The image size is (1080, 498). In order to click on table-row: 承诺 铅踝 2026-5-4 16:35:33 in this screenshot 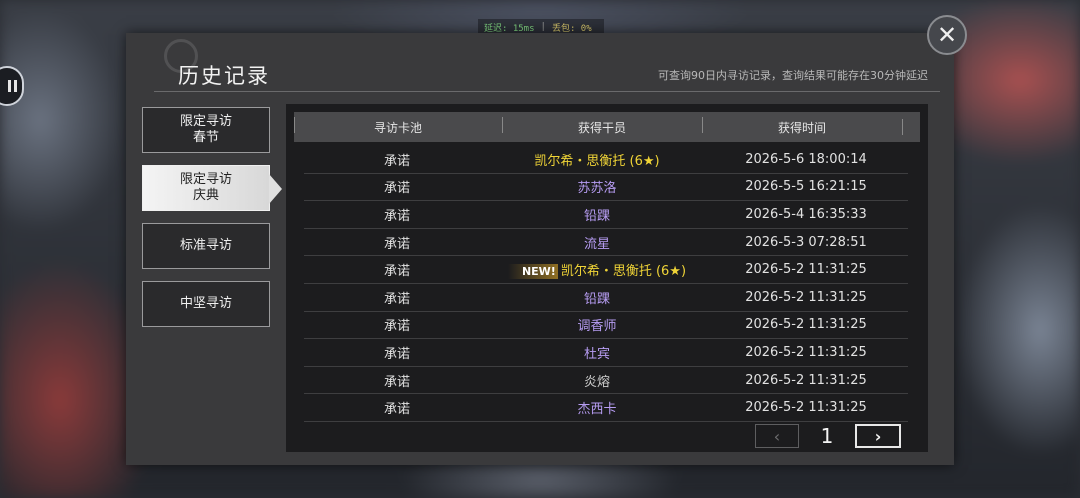, I will do `click(606, 215)`.